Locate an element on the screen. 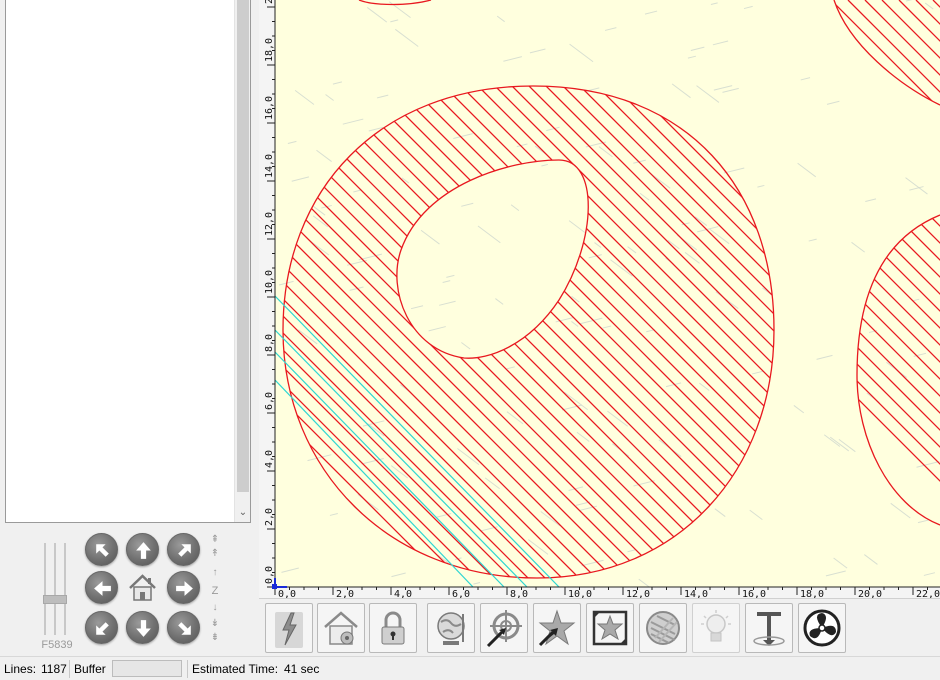  y-tick-label: 8,0 is located at coordinates (269, 343).